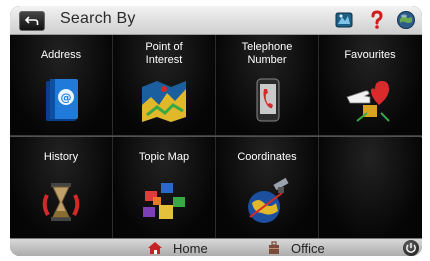 Image resolution: width=430 pixels, height=261 pixels. I want to click on menu-item-favourites: Favourites, so click(370, 85).